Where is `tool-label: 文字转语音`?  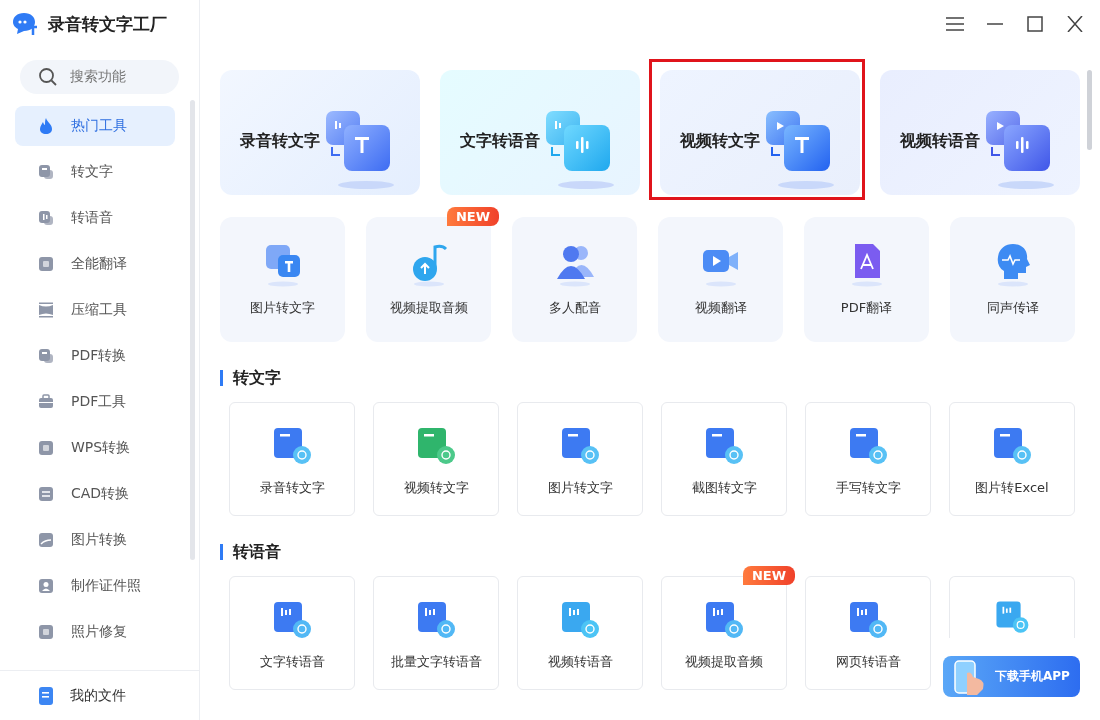
tool-label: 文字转语音 is located at coordinates (292, 662).